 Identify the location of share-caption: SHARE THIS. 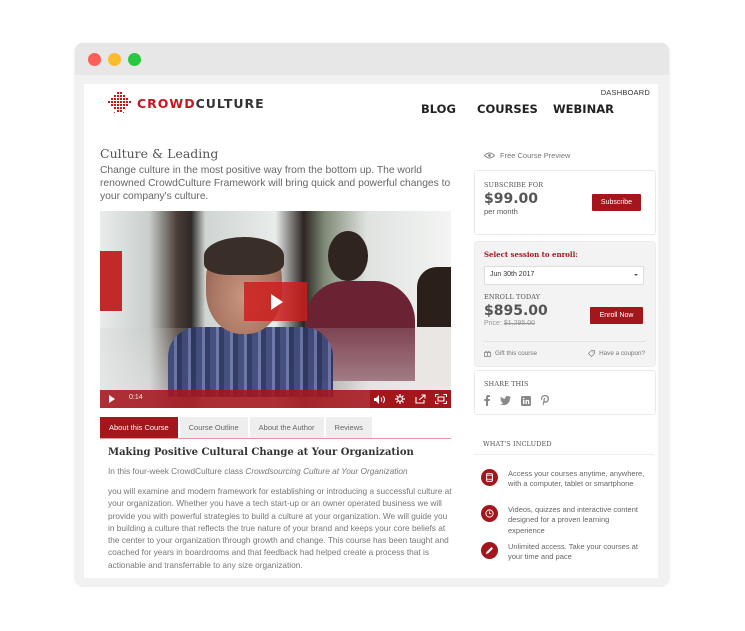
(506, 384).